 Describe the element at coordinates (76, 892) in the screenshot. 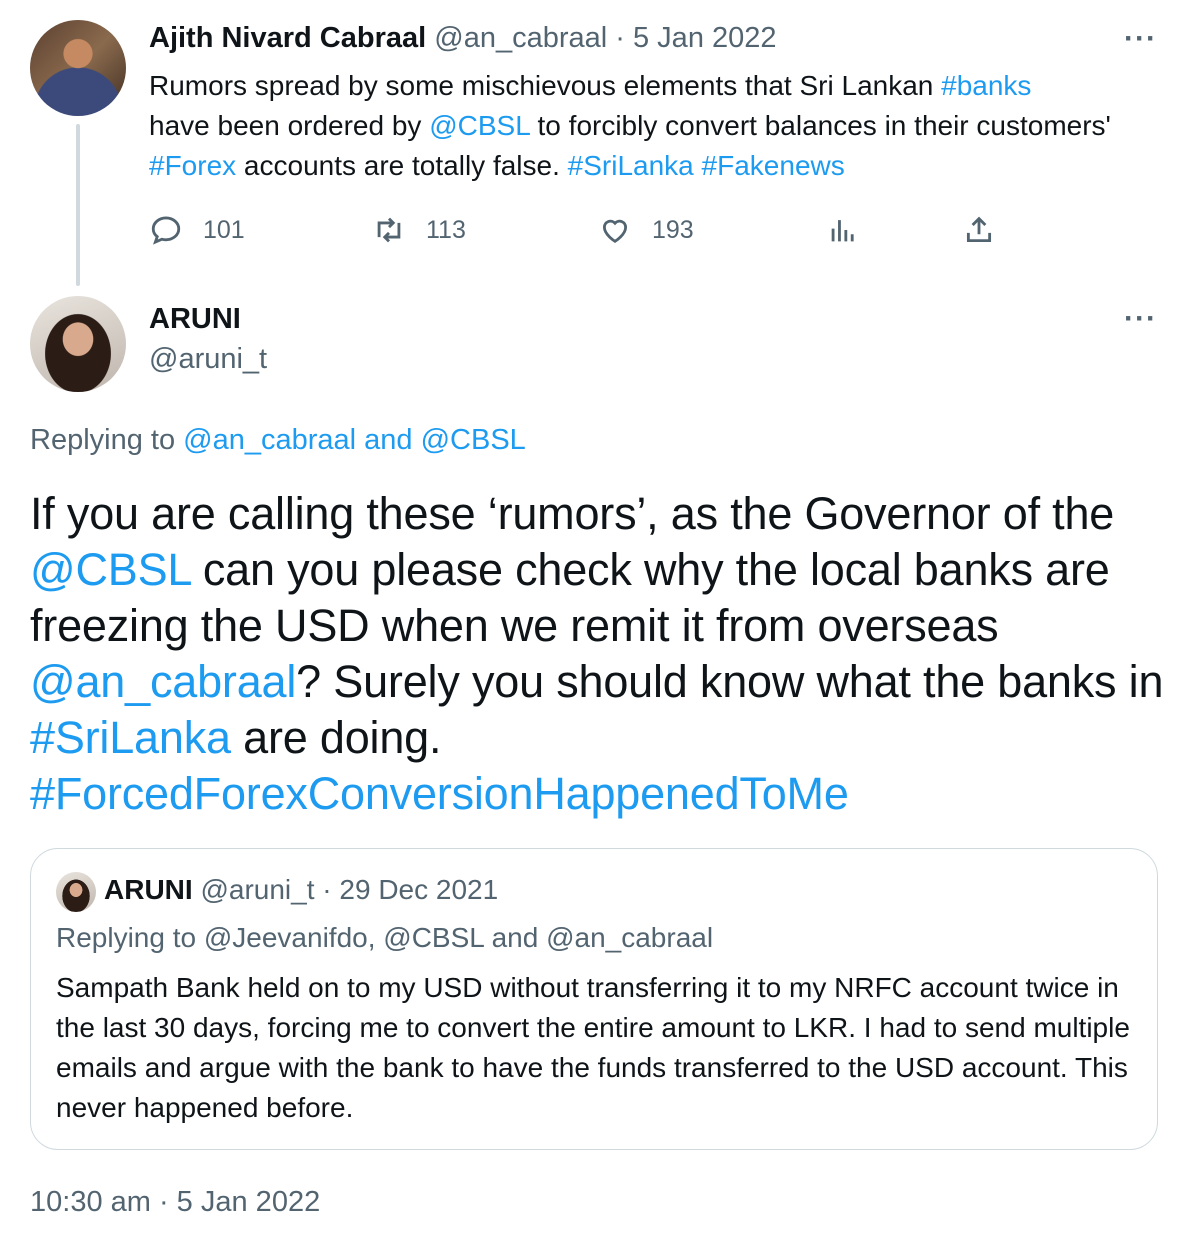

I see `avatar-aruni-small` at that location.